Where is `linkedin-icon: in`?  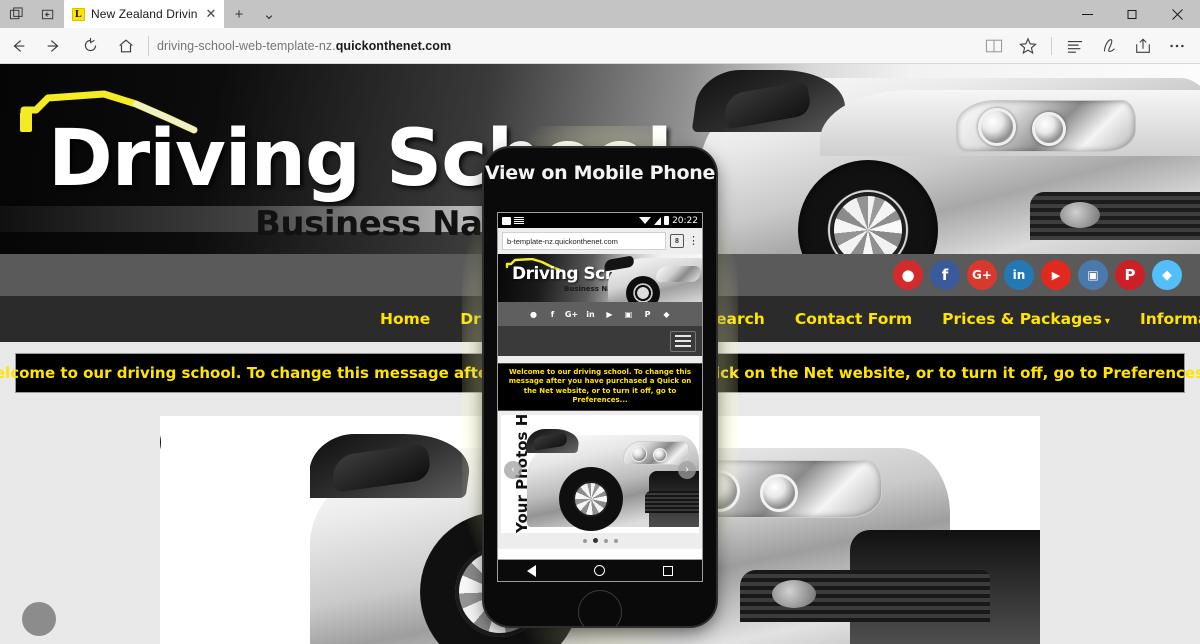 linkedin-icon: in is located at coordinates (1019, 275).